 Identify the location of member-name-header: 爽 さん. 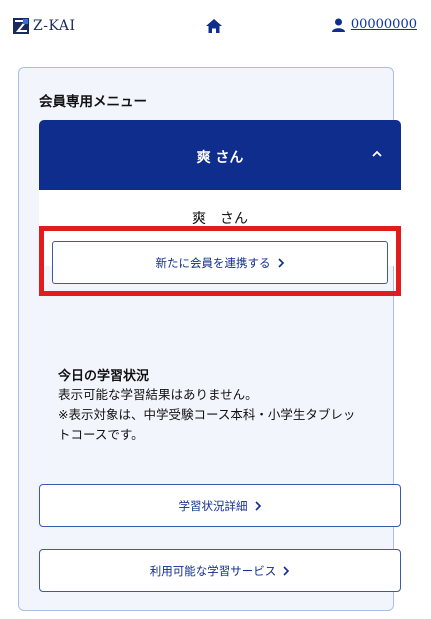
(220, 158).